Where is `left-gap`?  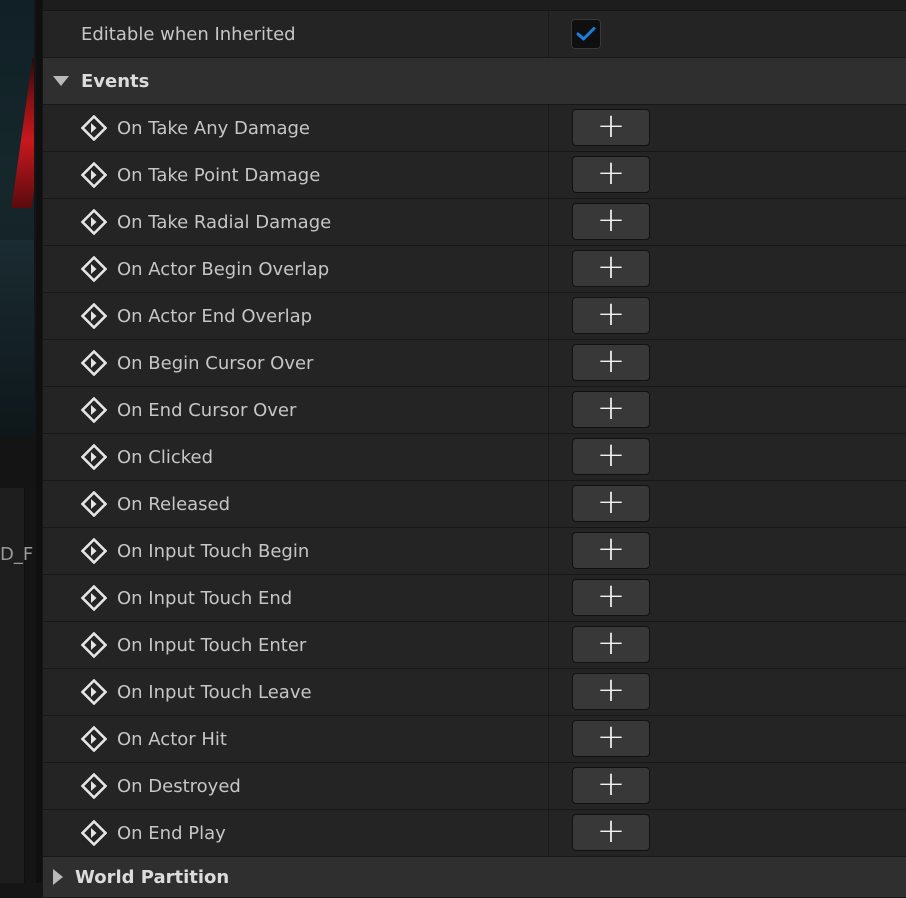 left-gap is located at coordinates (20, 462).